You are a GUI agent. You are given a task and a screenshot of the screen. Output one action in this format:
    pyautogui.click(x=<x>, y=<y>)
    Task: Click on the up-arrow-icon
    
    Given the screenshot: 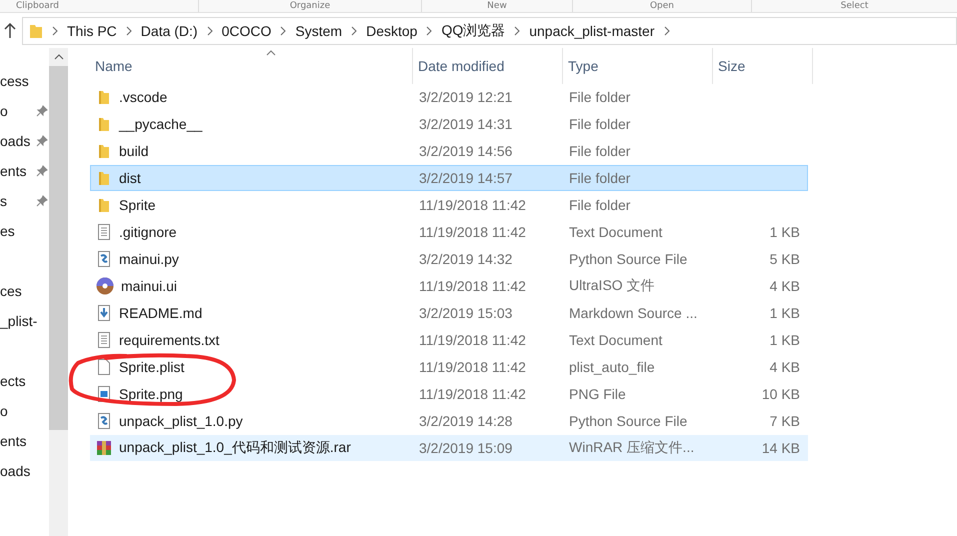 What is the action you would take?
    pyautogui.click(x=10, y=31)
    